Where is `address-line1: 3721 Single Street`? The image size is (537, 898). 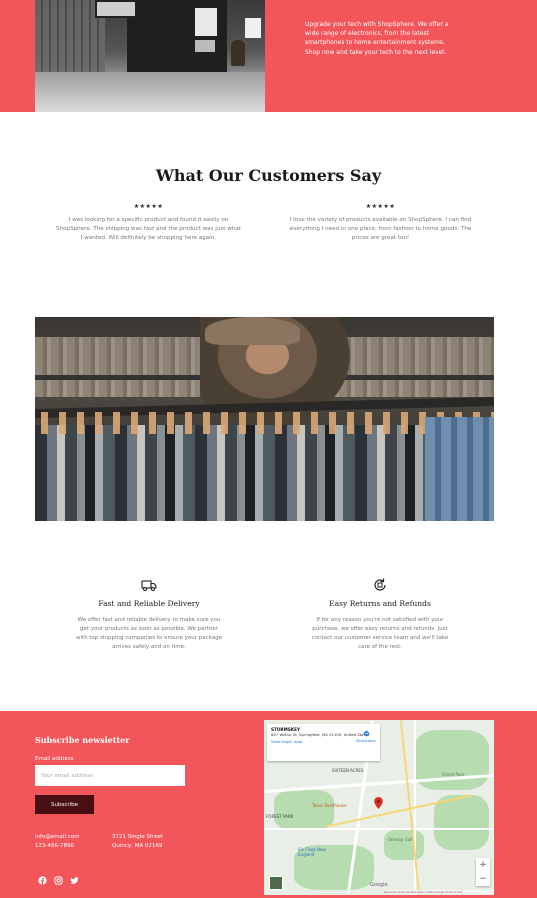
address-line1: 3721 Single Street is located at coordinates (138, 837).